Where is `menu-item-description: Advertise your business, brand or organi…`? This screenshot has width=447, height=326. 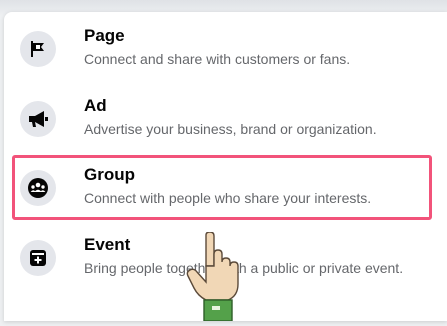
menu-item-description: Advertise your business, brand or organi… is located at coordinates (230, 129).